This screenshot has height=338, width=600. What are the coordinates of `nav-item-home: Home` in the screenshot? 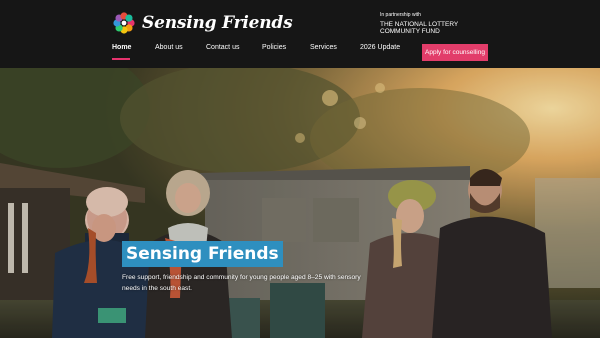 It's located at (121, 47).